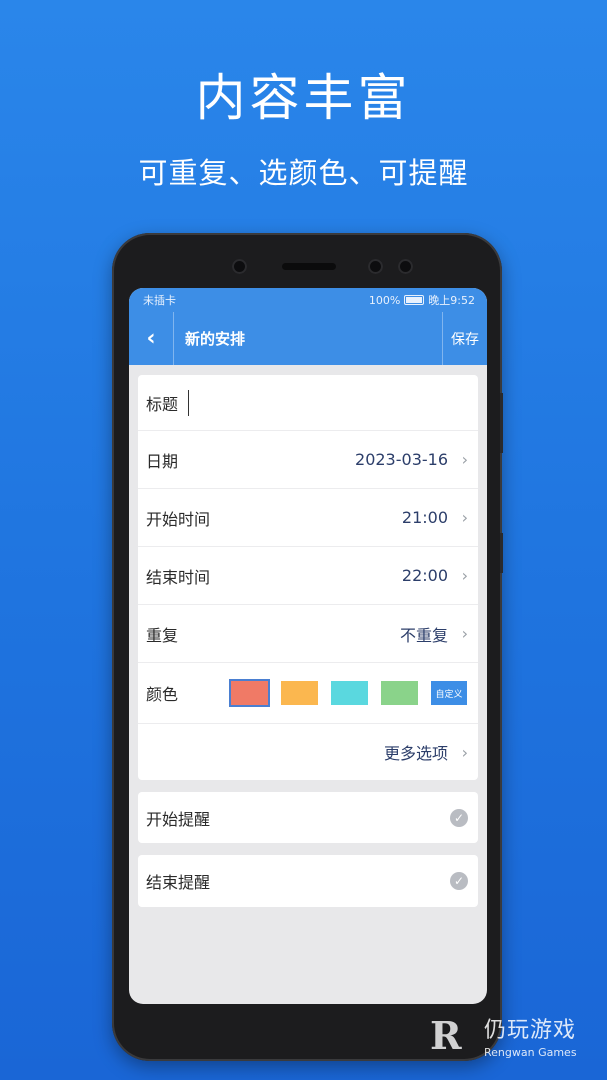  What do you see at coordinates (399, 693) in the screenshot?
I see `color-swatch-green` at bounding box center [399, 693].